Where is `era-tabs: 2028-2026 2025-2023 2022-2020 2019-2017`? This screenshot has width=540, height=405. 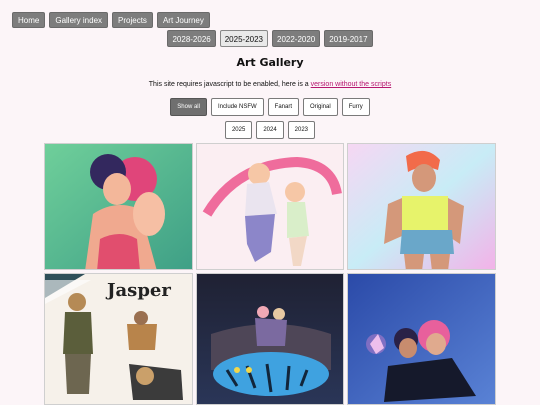
era-tabs: 2028-2026 2025-2023 2022-2020 2019-2017 is located at coordinates (270, 38).